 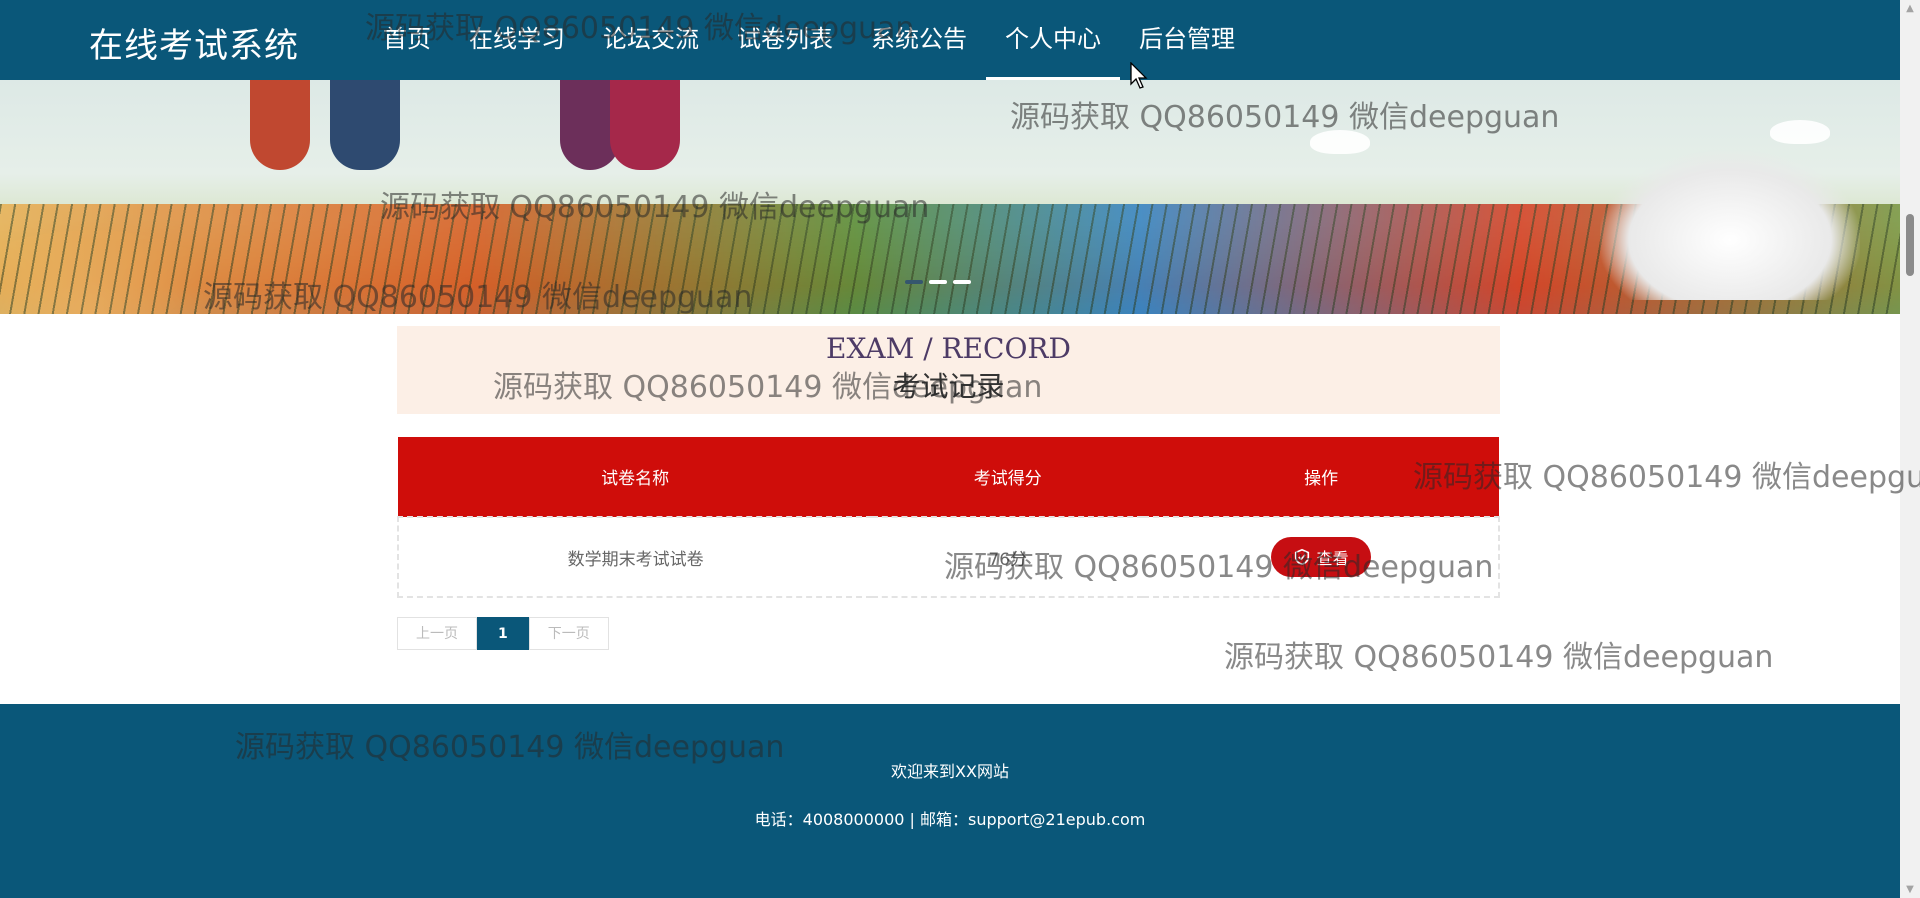 What do you see at coordinates (634, 557) in the screenshot?
I see `cell-exam-name: 数学期末考试试卷` at bounding box center [634, 557].